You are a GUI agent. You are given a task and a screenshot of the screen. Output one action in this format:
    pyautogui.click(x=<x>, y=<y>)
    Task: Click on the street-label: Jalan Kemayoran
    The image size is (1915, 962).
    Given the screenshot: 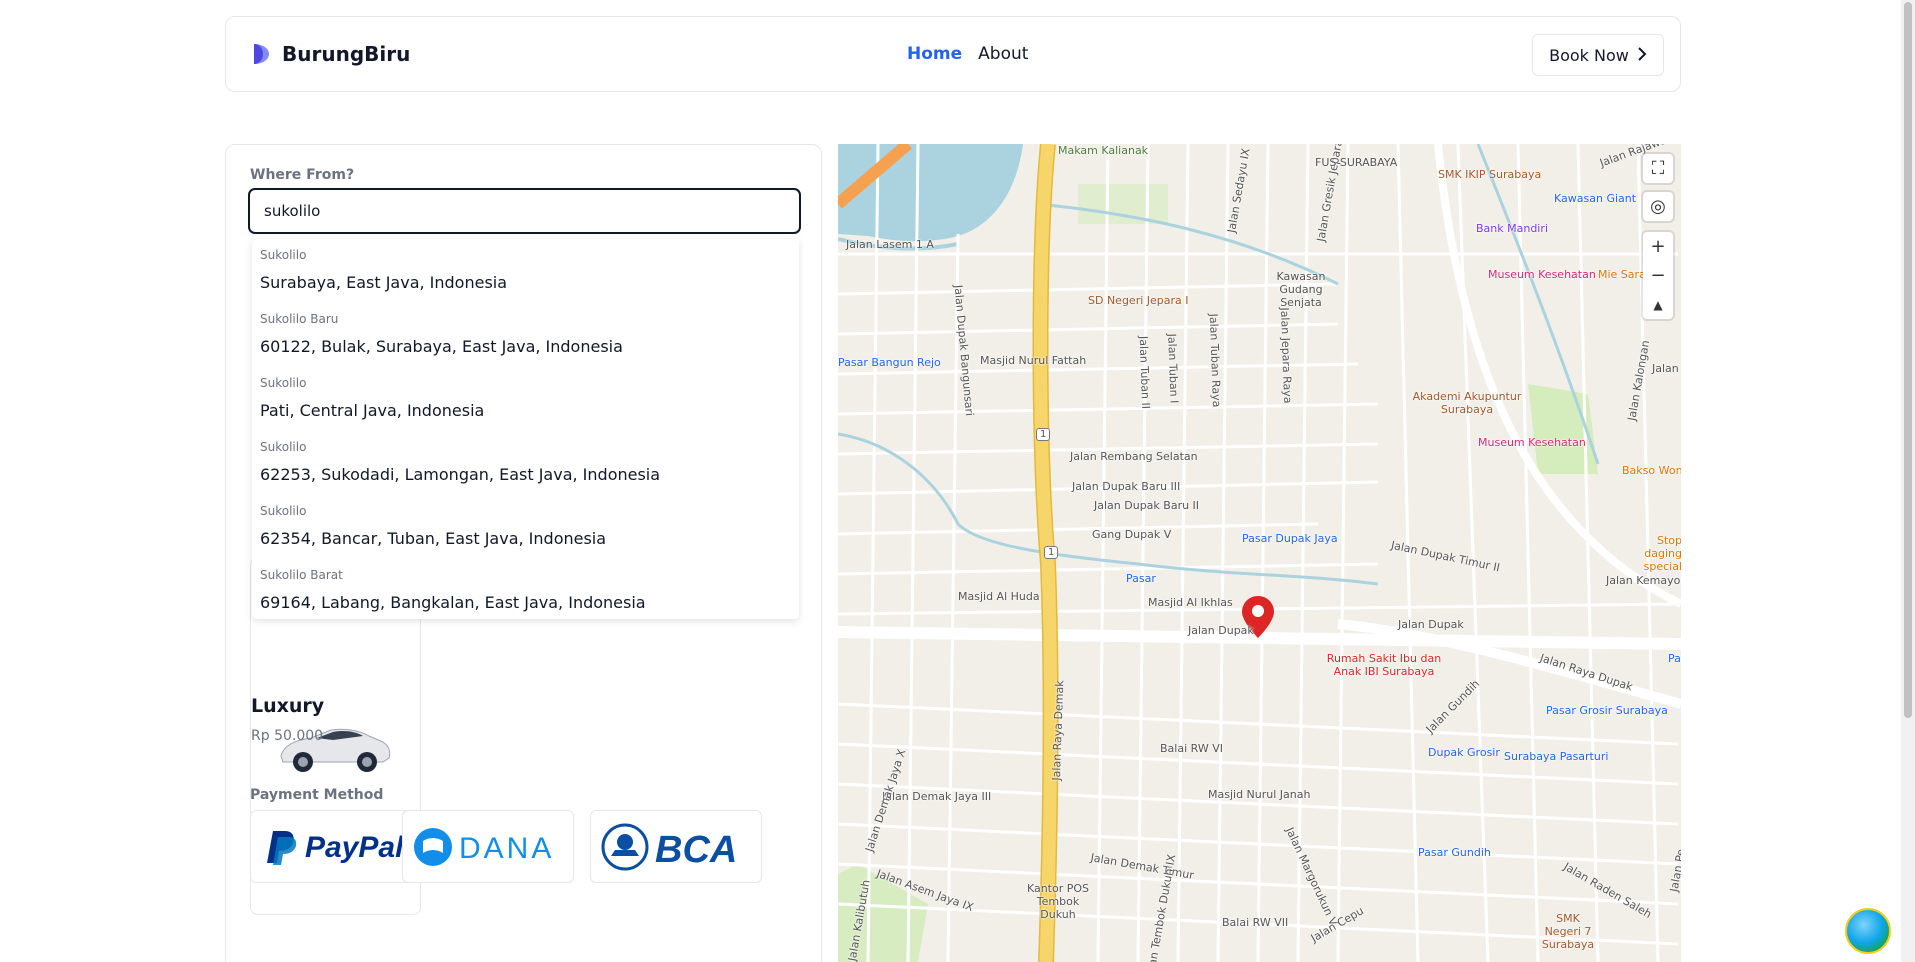 What is the action you would take?
    pyautogui.click(x=1643, y=580)
    